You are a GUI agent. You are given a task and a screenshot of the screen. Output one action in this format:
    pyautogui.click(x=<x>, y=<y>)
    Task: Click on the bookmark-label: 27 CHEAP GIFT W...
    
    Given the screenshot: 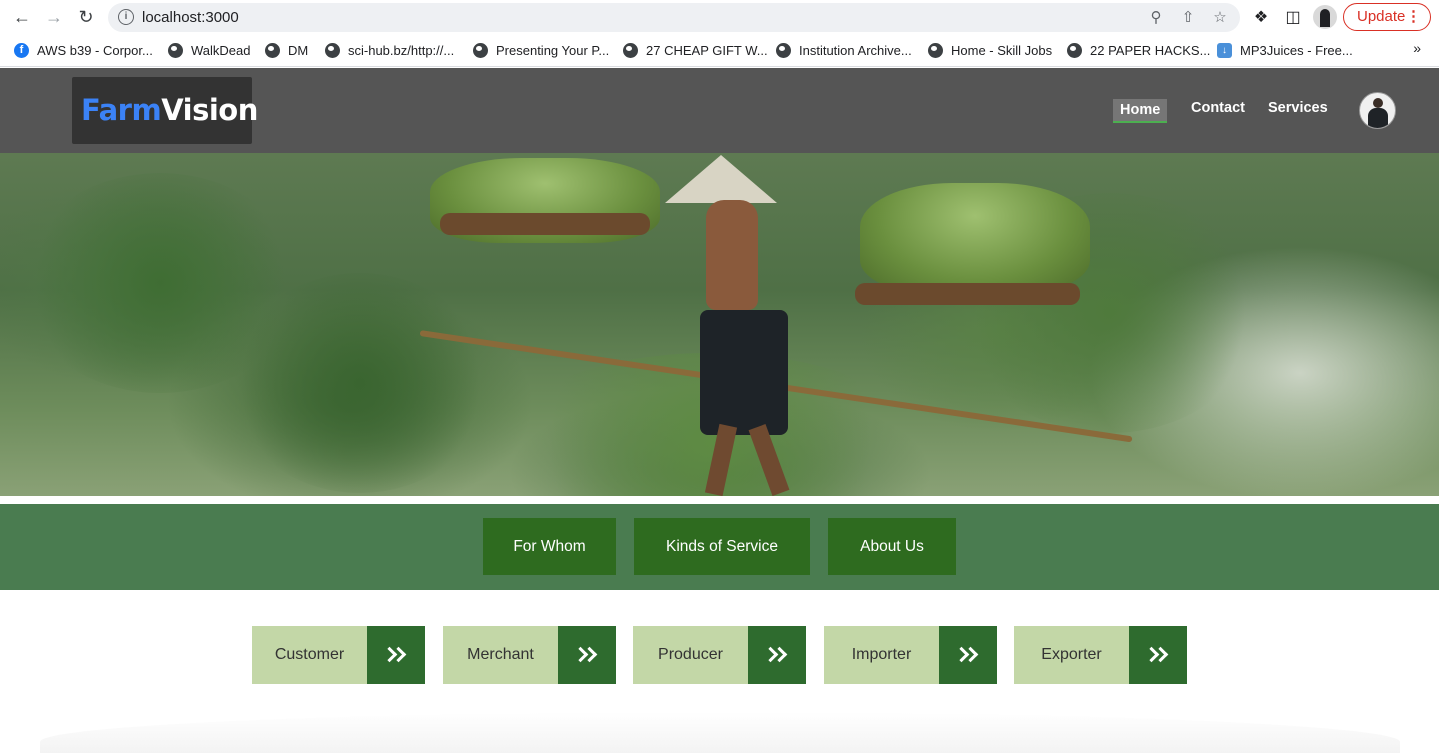 What is the action you would take?
    pyautogui.click(x=707, y=50)
    